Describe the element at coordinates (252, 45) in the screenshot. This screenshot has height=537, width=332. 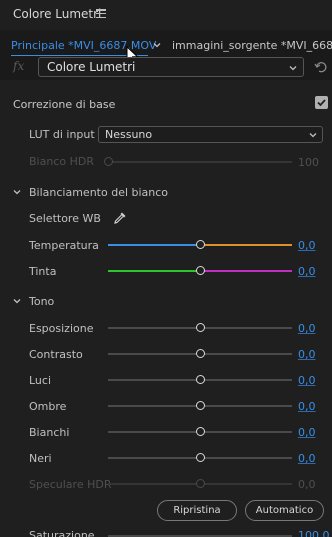
I see `clip-tab-source: immagini_sorgente *MVI_6687.MOV` at that location.